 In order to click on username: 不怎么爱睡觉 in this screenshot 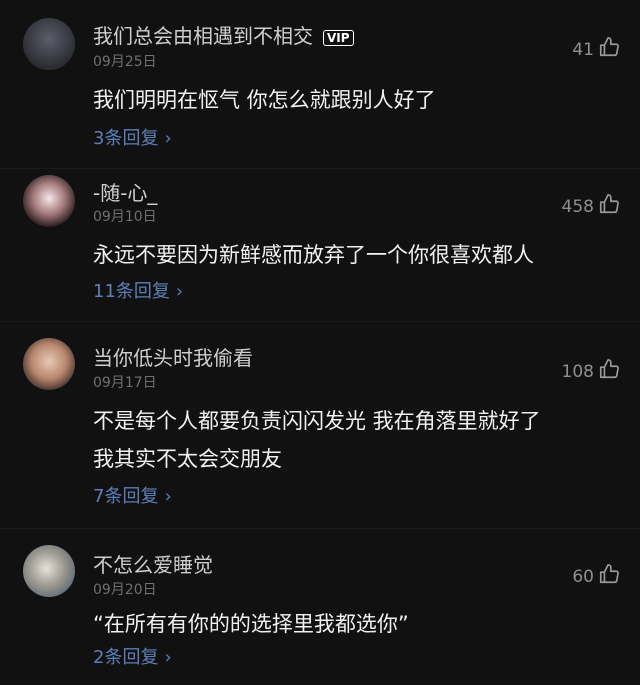, I will do `click(153, 563)`.